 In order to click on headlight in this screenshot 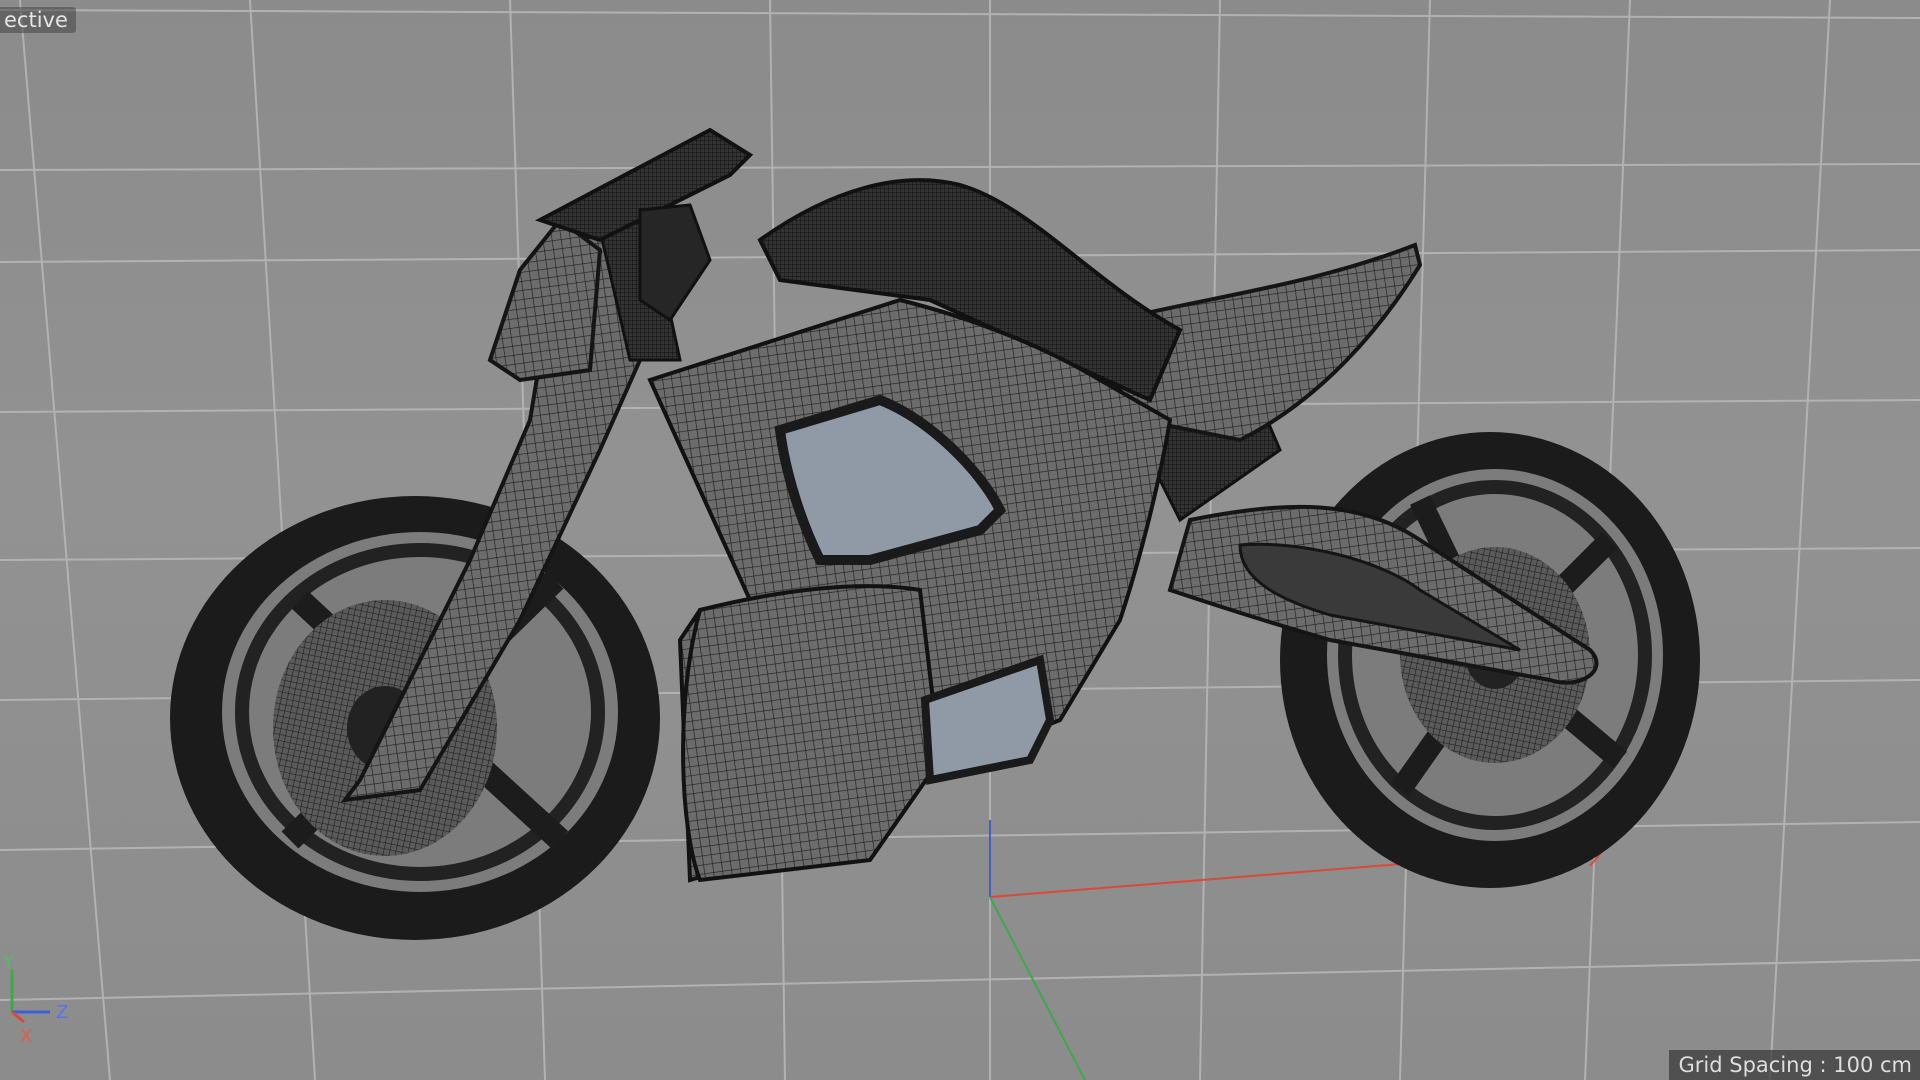, I will do `click(545, 300)`.